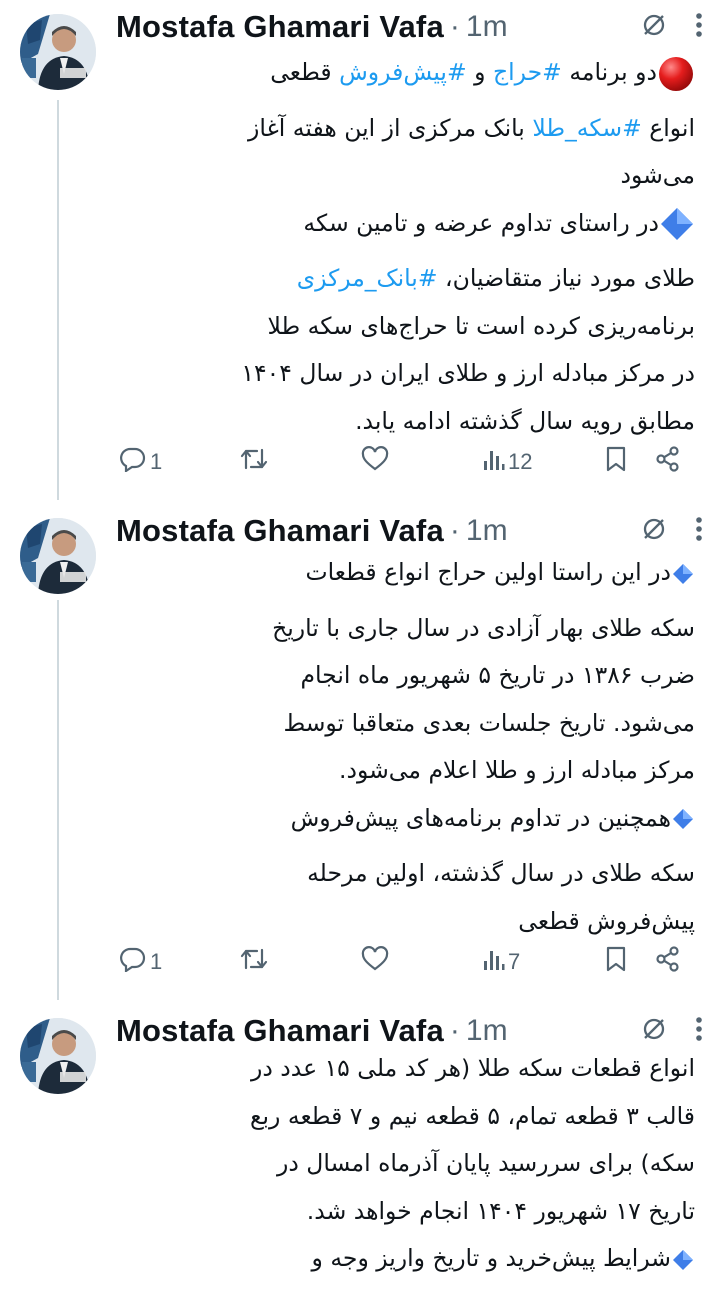 The width and height of the screenshot is (717, 1291). Describe the element at coordinates (566, 278) in the screenshot. I see `text-segment: طلای مورد نیاز متقاضیان،` at that location.